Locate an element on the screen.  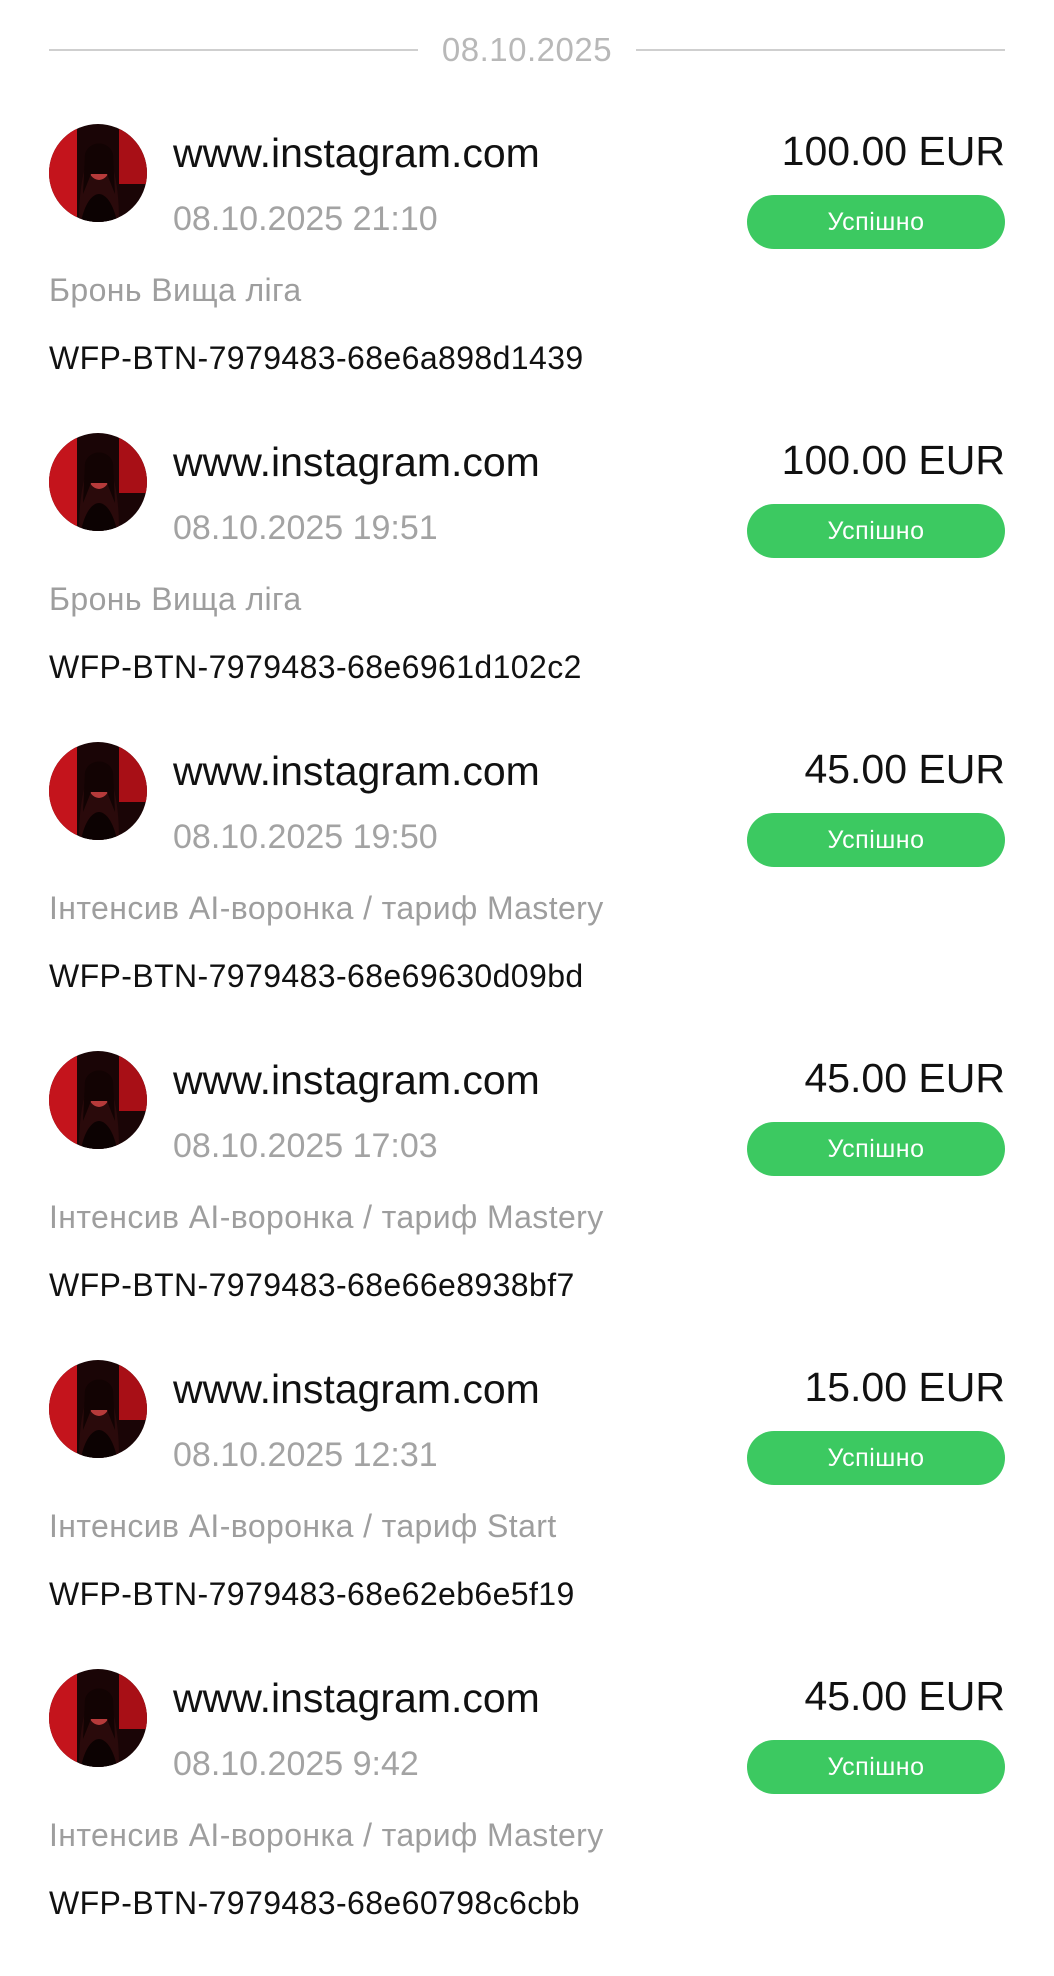
transaction-datetime: 08.10.2025 21:10 is located at coordinates (305, 219).